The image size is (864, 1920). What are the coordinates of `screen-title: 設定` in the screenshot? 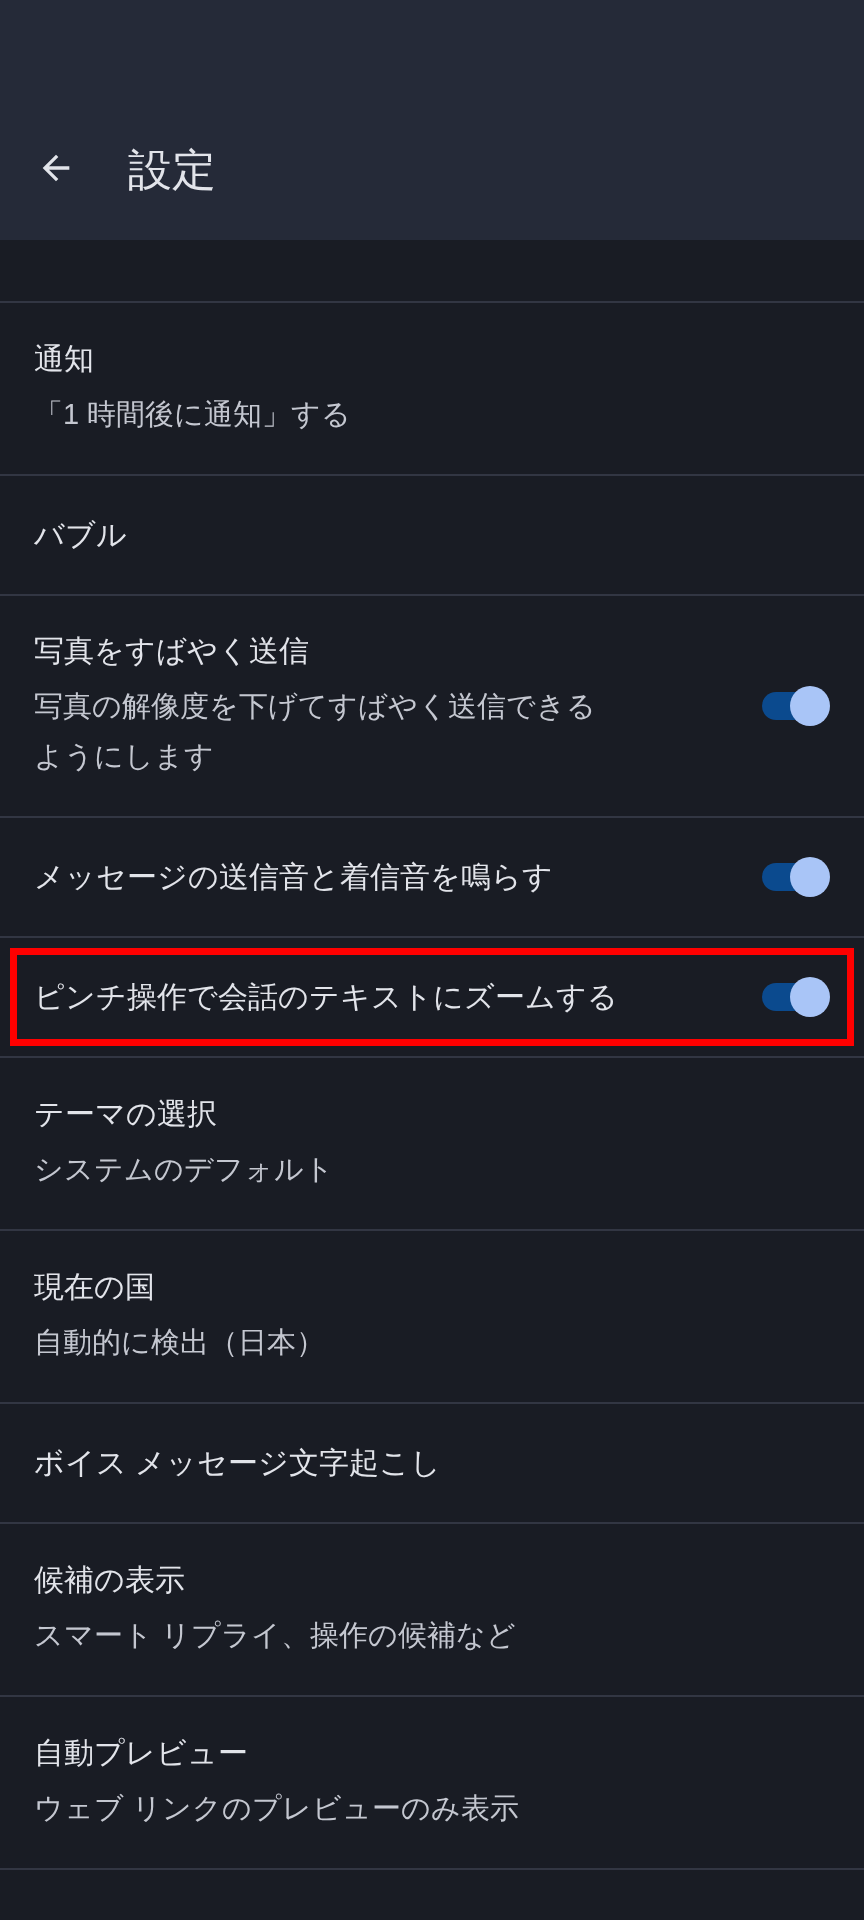 It's located at (172, 170).